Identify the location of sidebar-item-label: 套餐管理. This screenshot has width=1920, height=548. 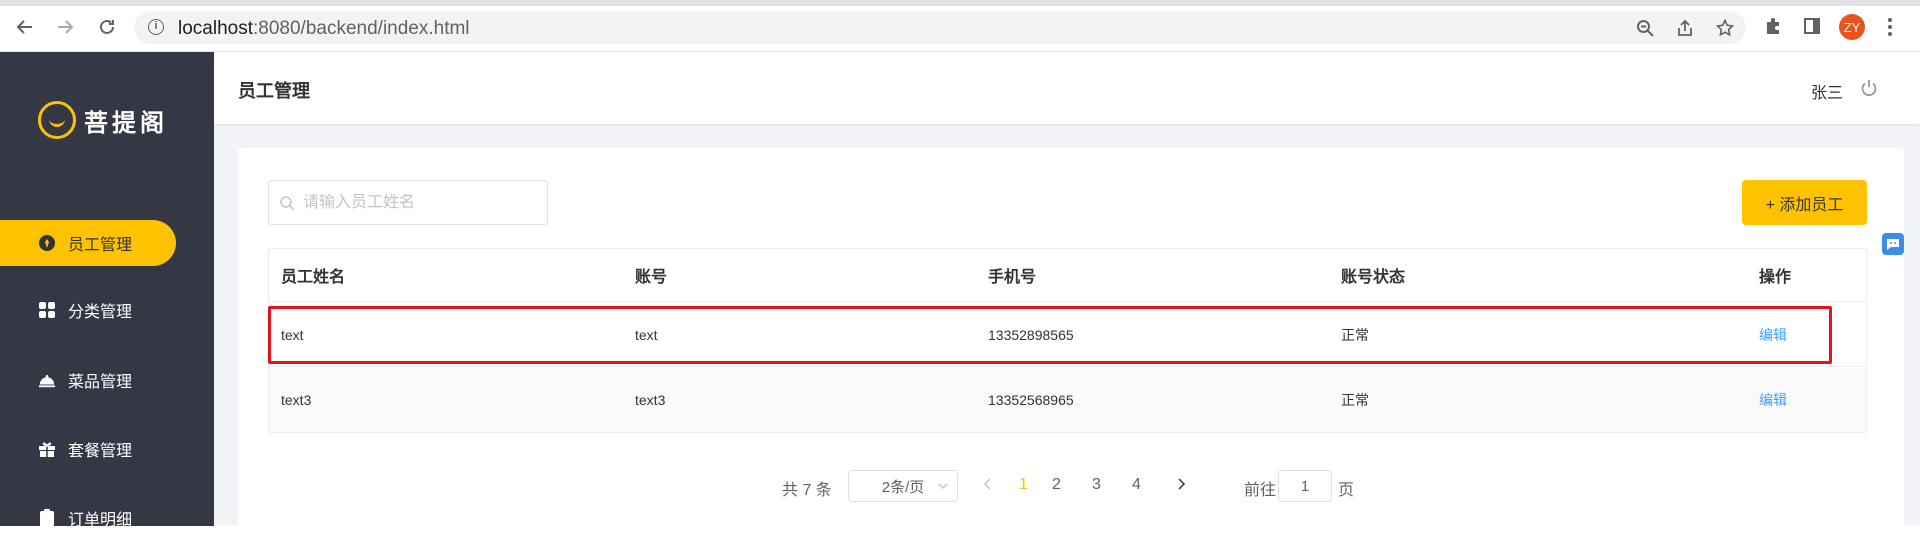
(100, 451).